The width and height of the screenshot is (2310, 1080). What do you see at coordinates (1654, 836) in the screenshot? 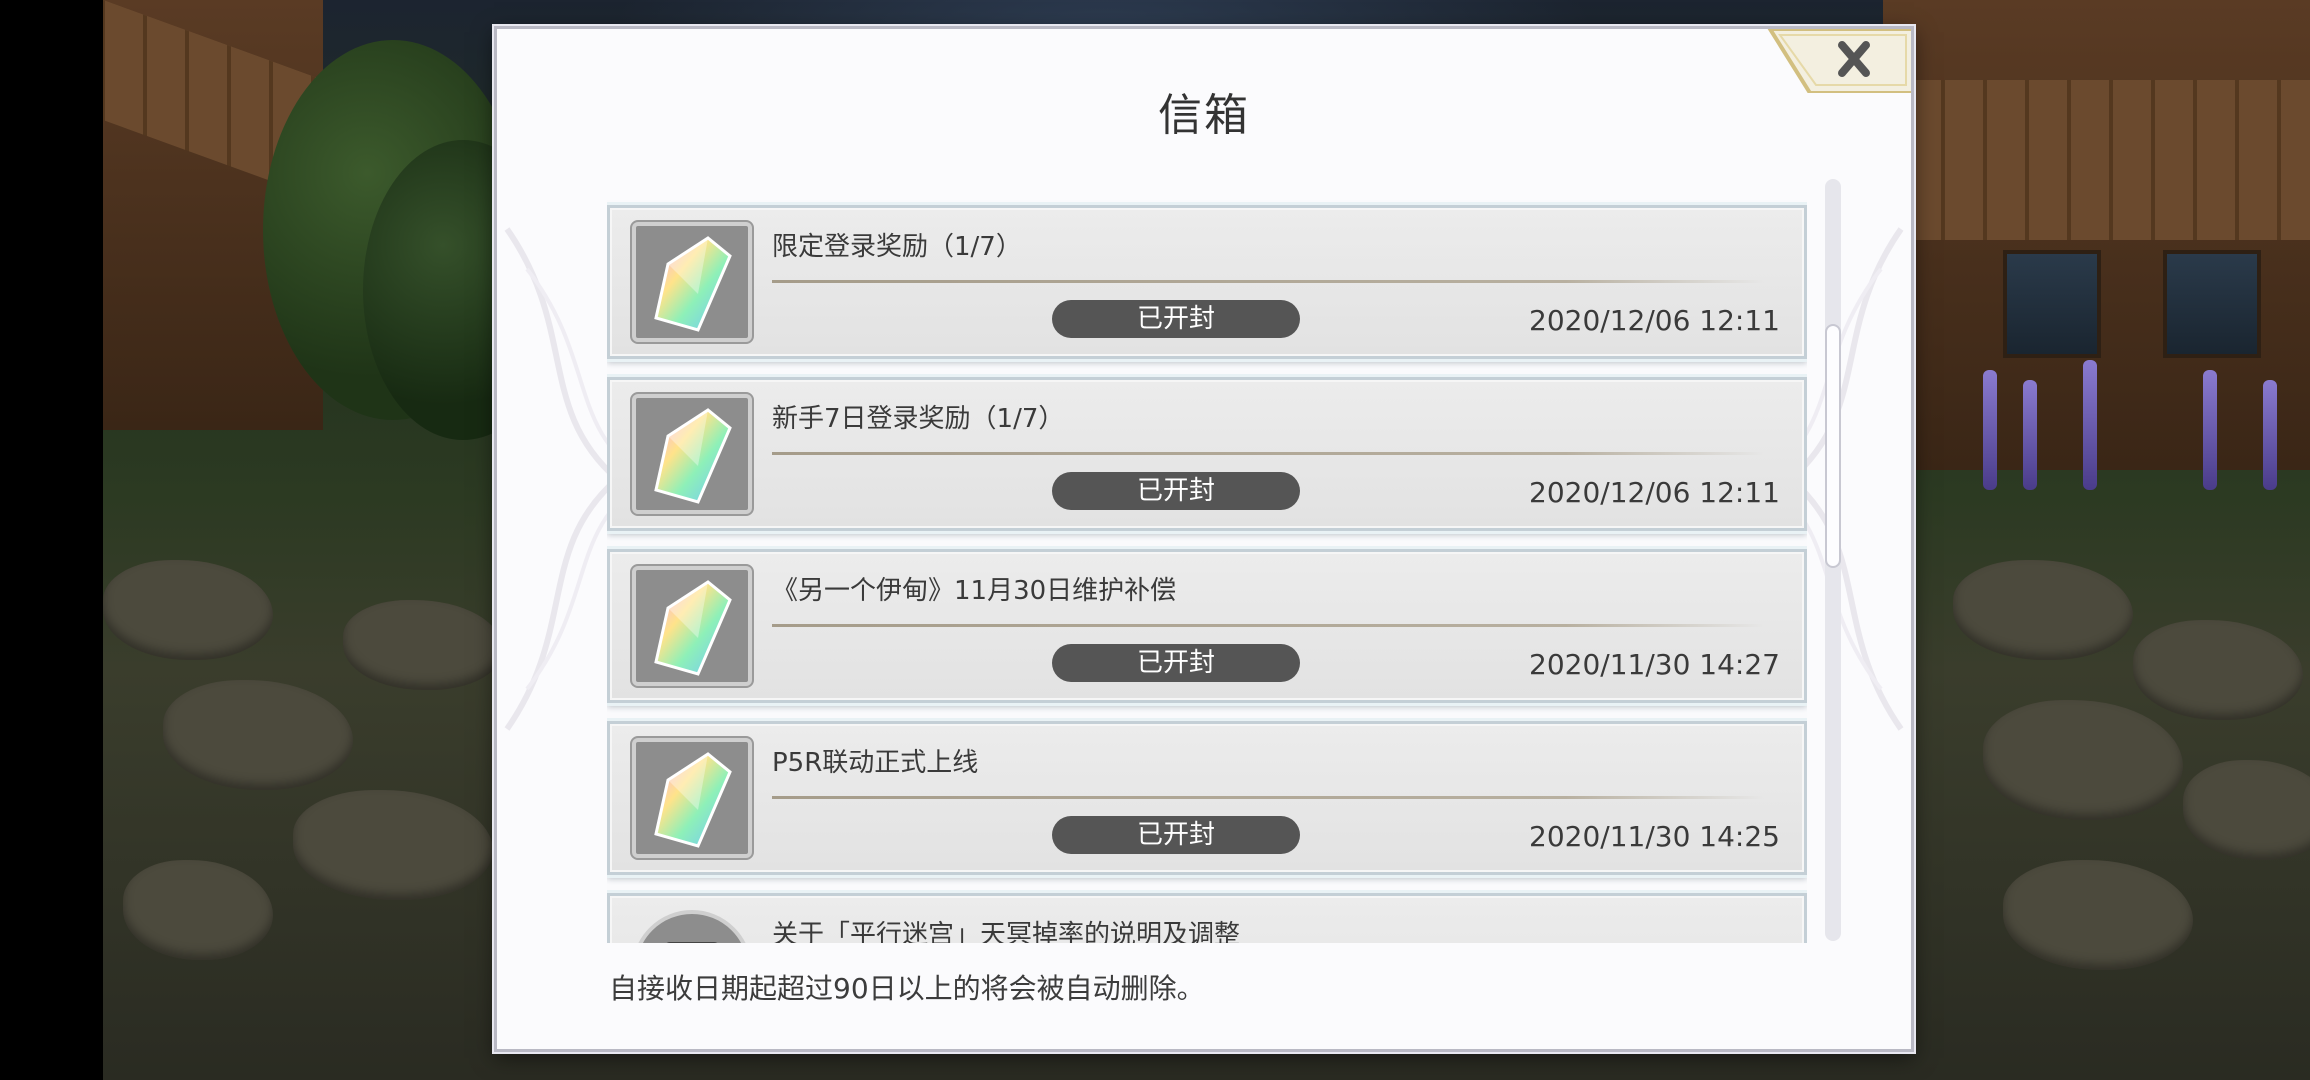
I see `mail-date: 2020/11/30 14:25` at bounding box center [1654, 836].